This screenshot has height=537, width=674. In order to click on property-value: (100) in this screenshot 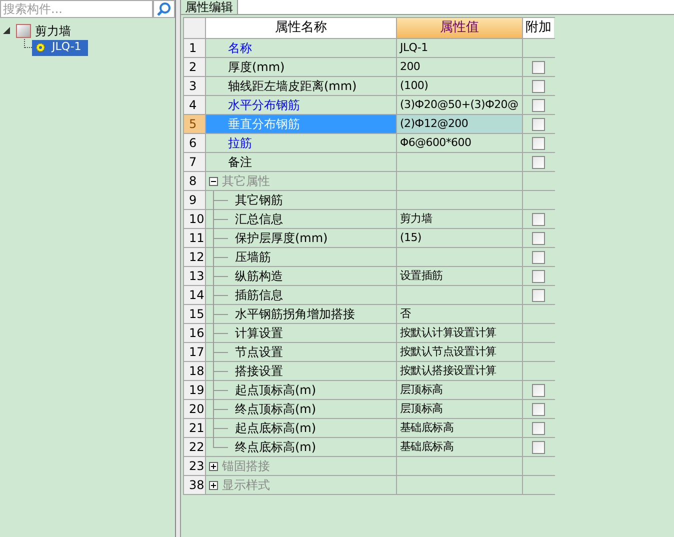, I will do `click(414, 86)`.